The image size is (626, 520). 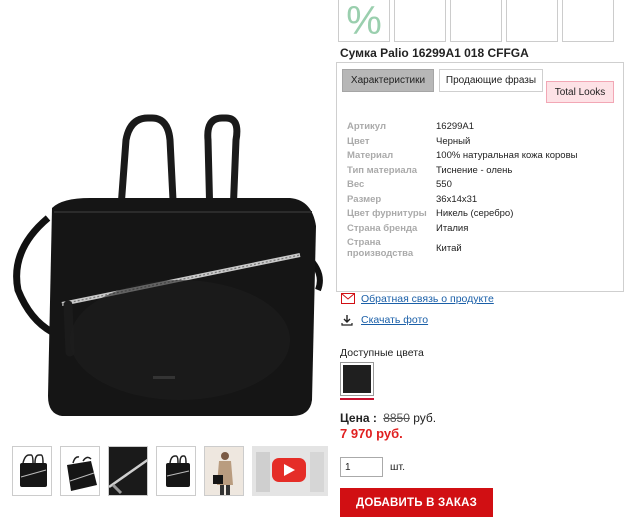 What do you see at coordinates (482, 126) in the screenshot?
I see `spec-row: Артикул 16299A1` at bounding box center [482, 126].